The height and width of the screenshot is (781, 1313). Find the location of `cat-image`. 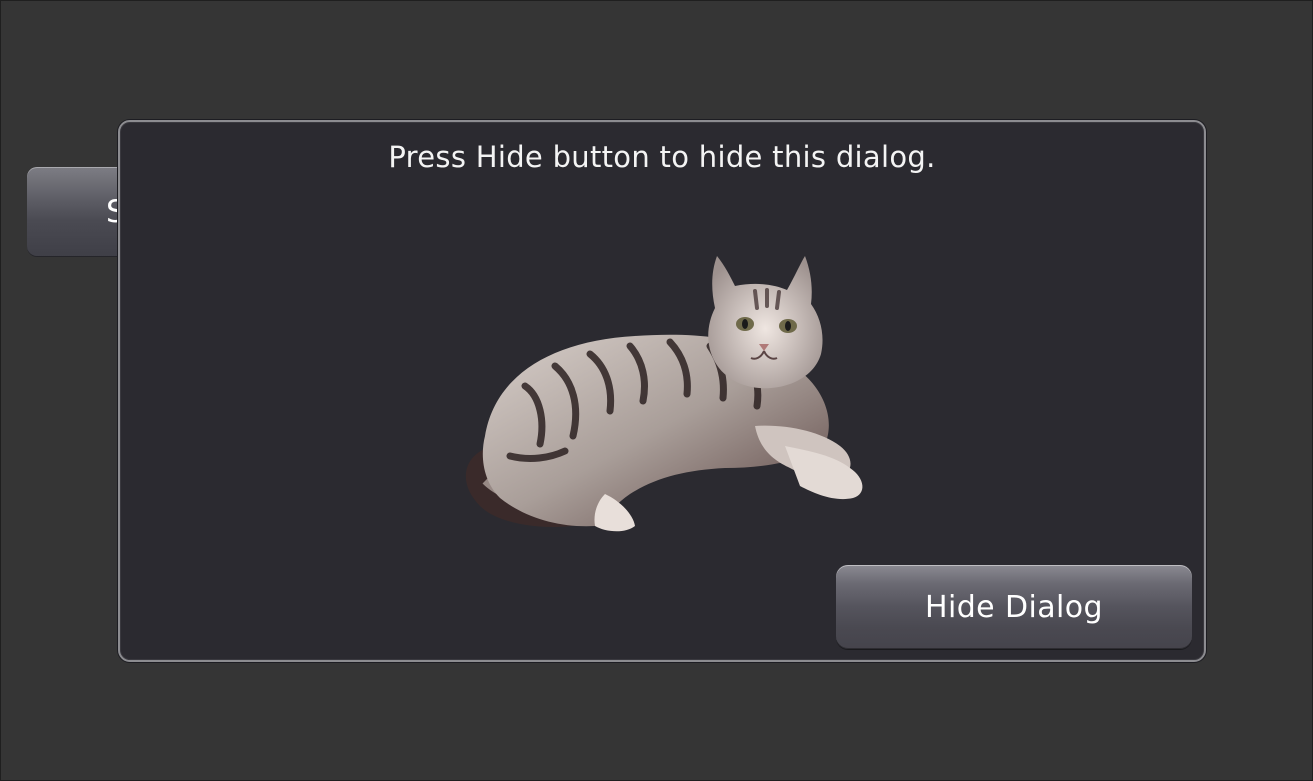

cat-image is located at coordinates (664, 394).